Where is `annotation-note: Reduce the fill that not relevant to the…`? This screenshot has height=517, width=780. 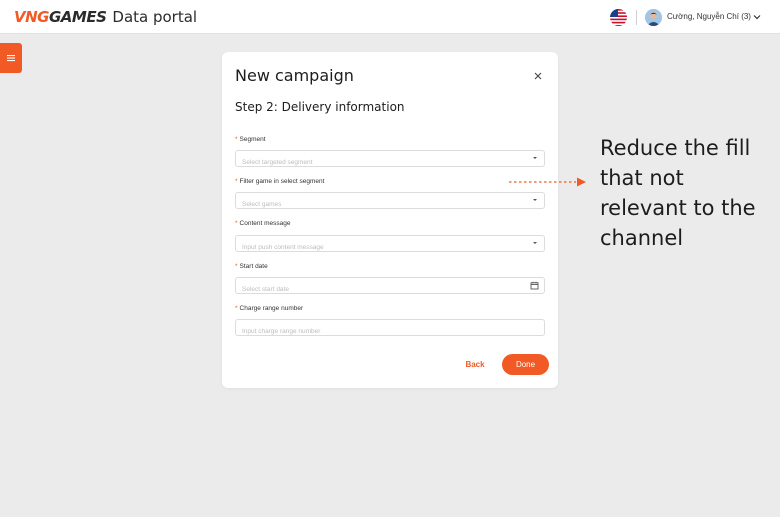 annotation-note: Reduce the fill that not relevant to the… is located at coordinates (678, 193).